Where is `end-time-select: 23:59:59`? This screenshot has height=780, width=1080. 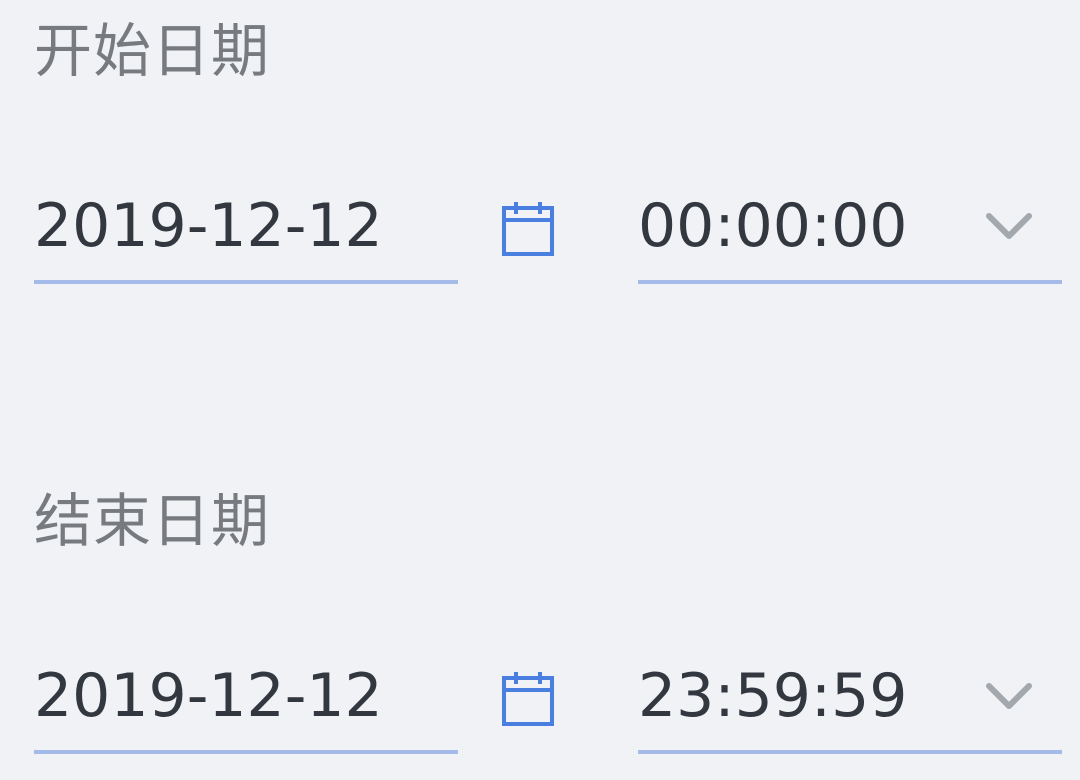 end-time-select: 23:59:59 is located at coordinates (850, 699).